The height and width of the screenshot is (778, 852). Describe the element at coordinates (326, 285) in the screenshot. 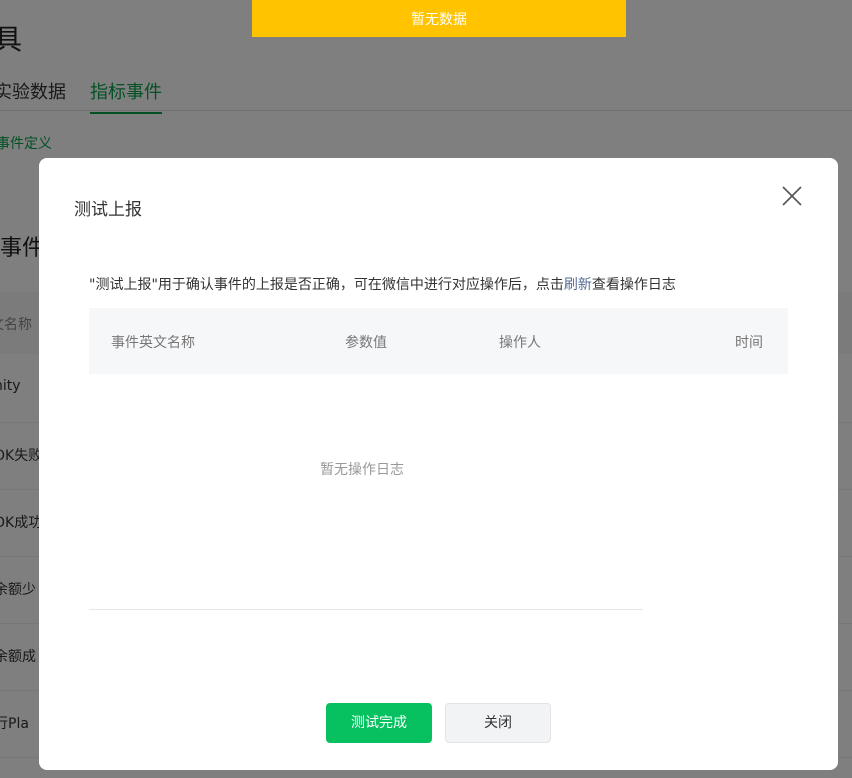

I see `description-text: "测试上报"用于确认事件的上报是否正确，可在微信中进行对应操作后，点击` at that location.